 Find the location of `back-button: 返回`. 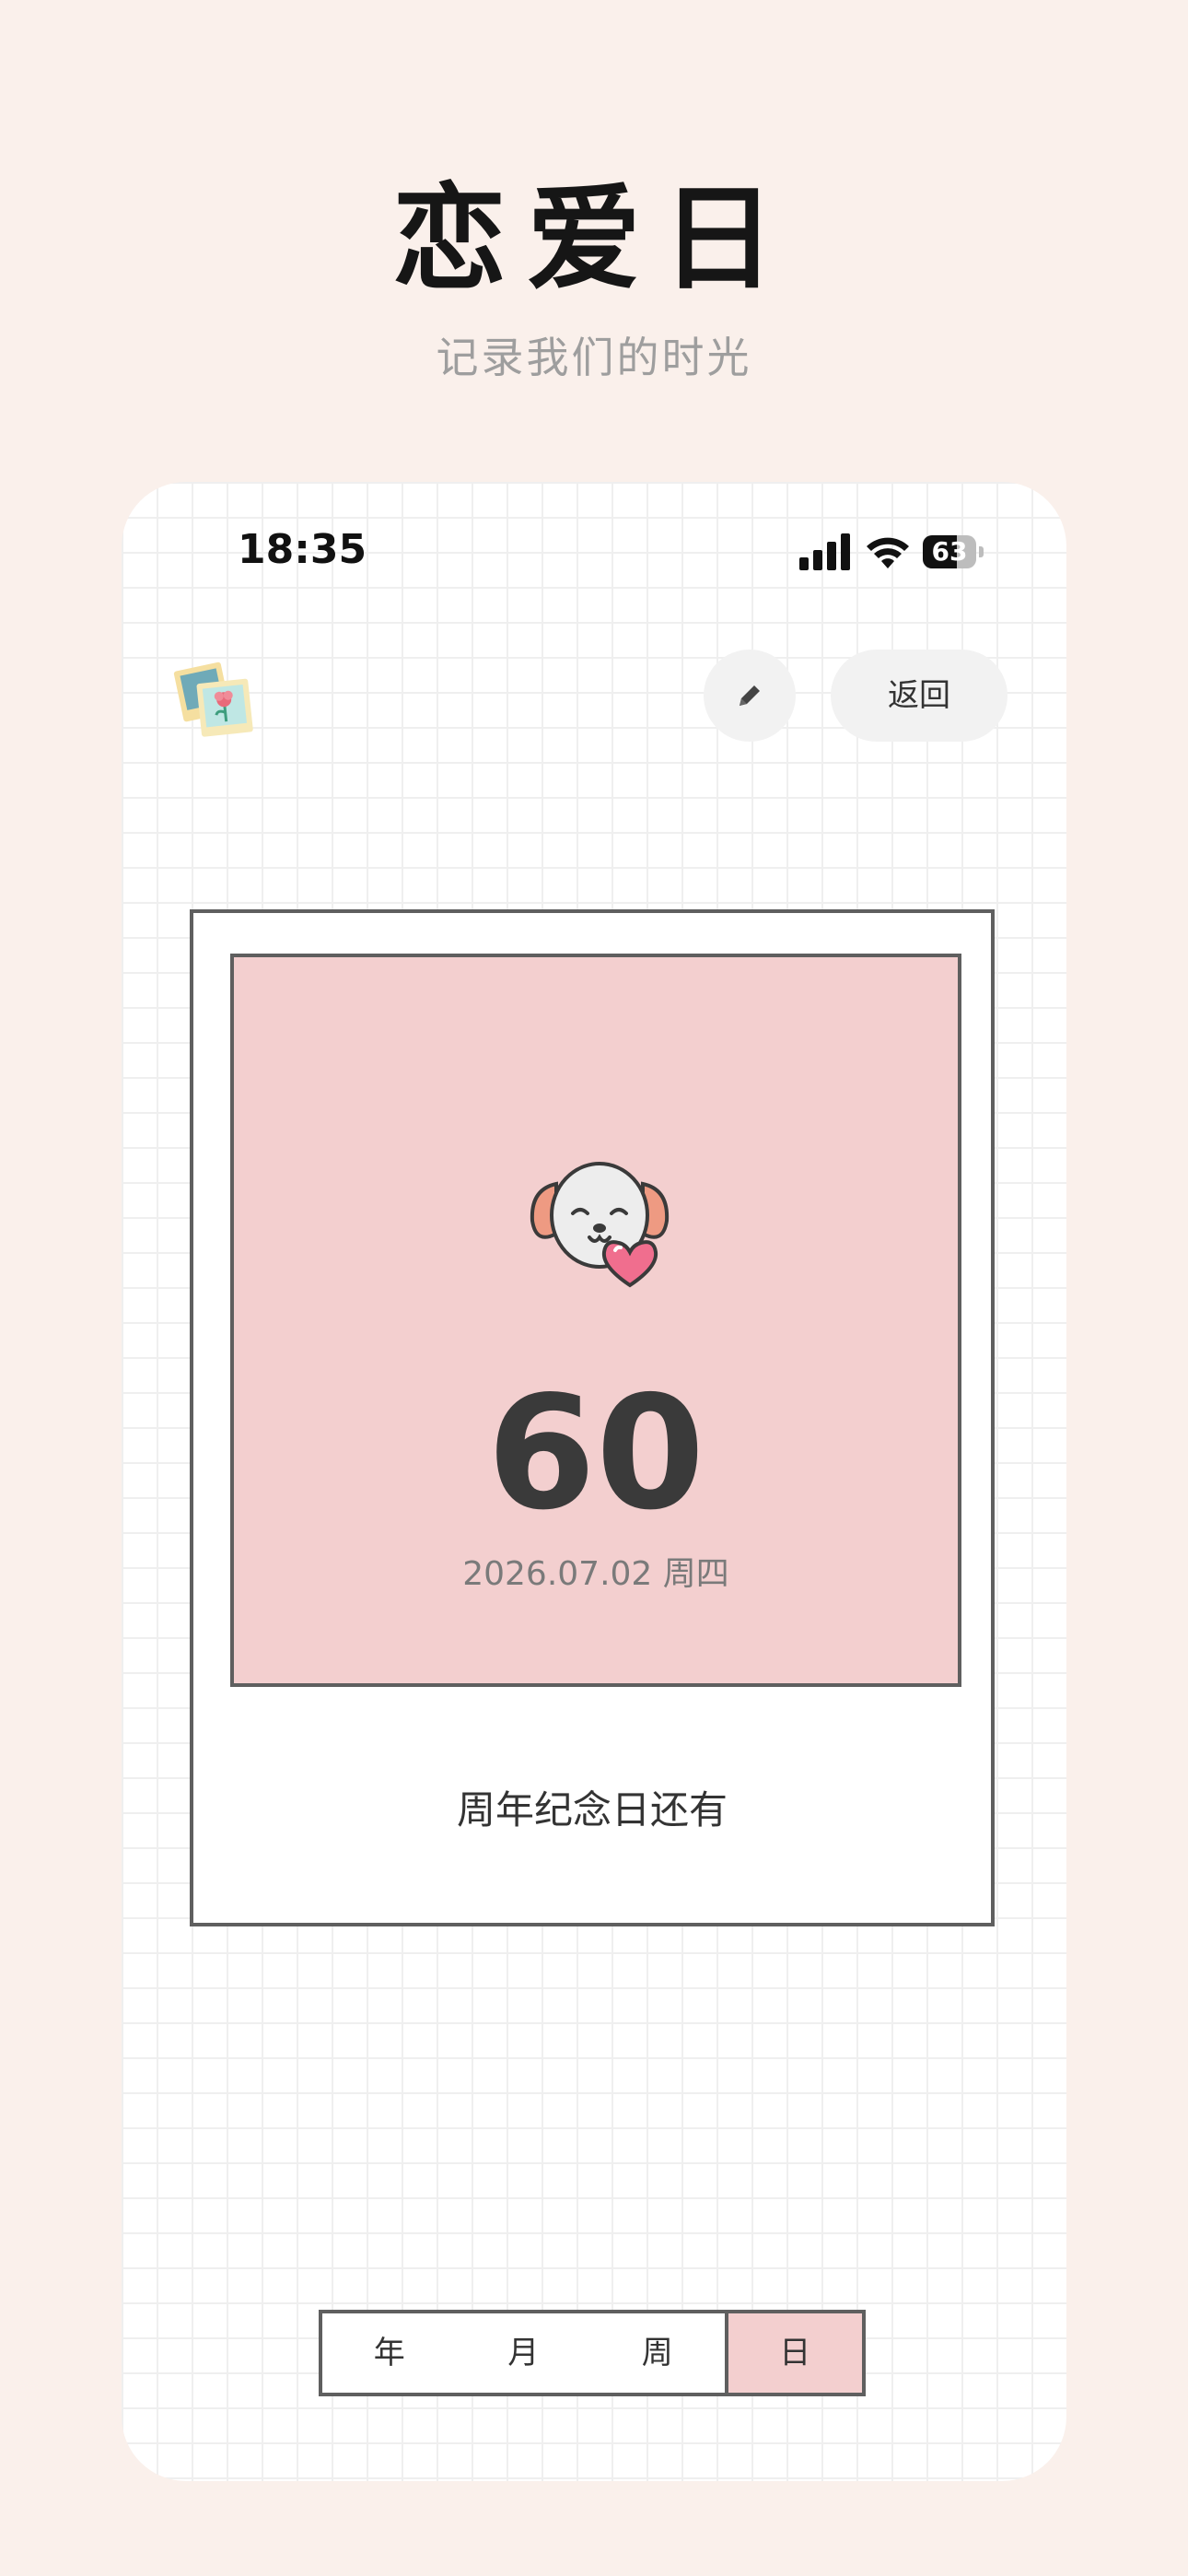

back-button: 返回 is located at coordinates (919, 696).